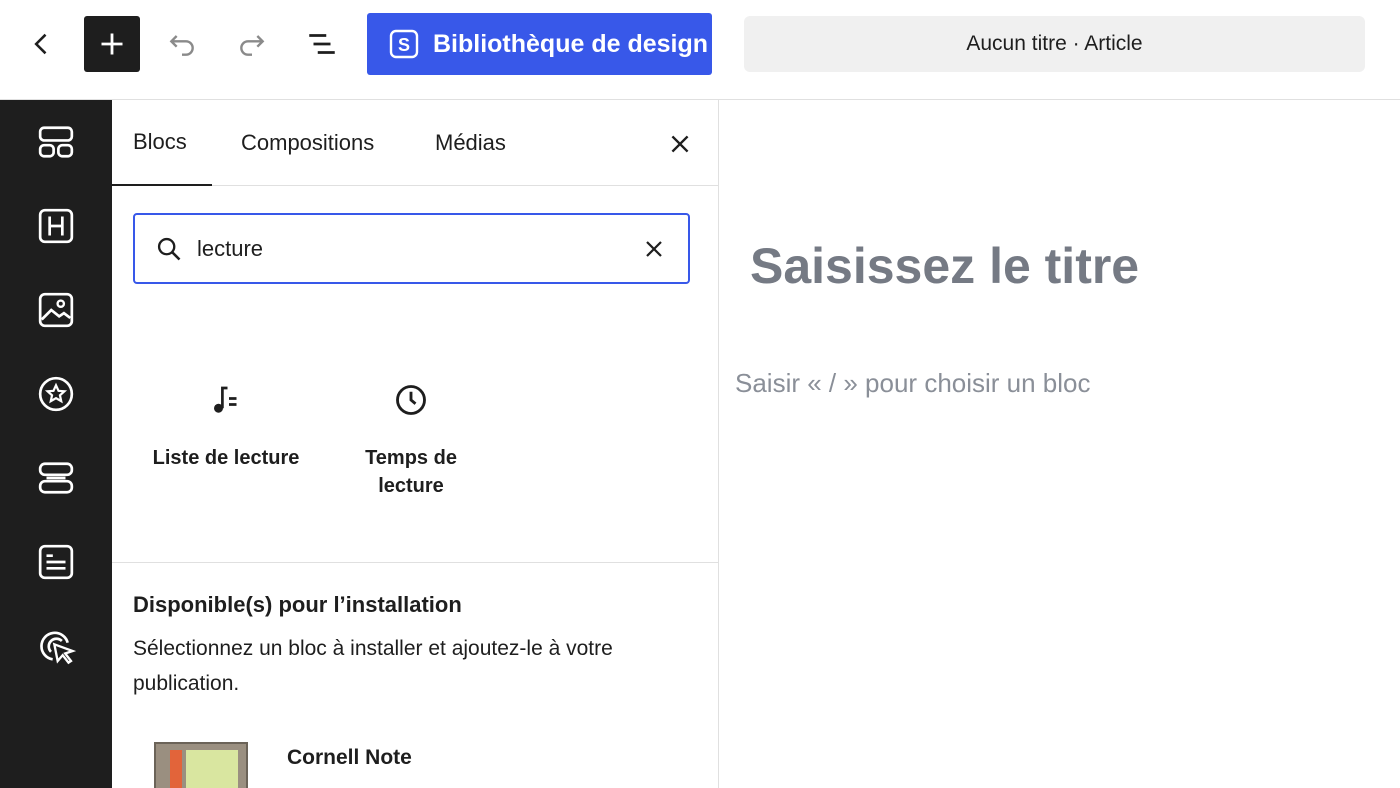  I want to click on rail-item-interactive, so click(56, 646).